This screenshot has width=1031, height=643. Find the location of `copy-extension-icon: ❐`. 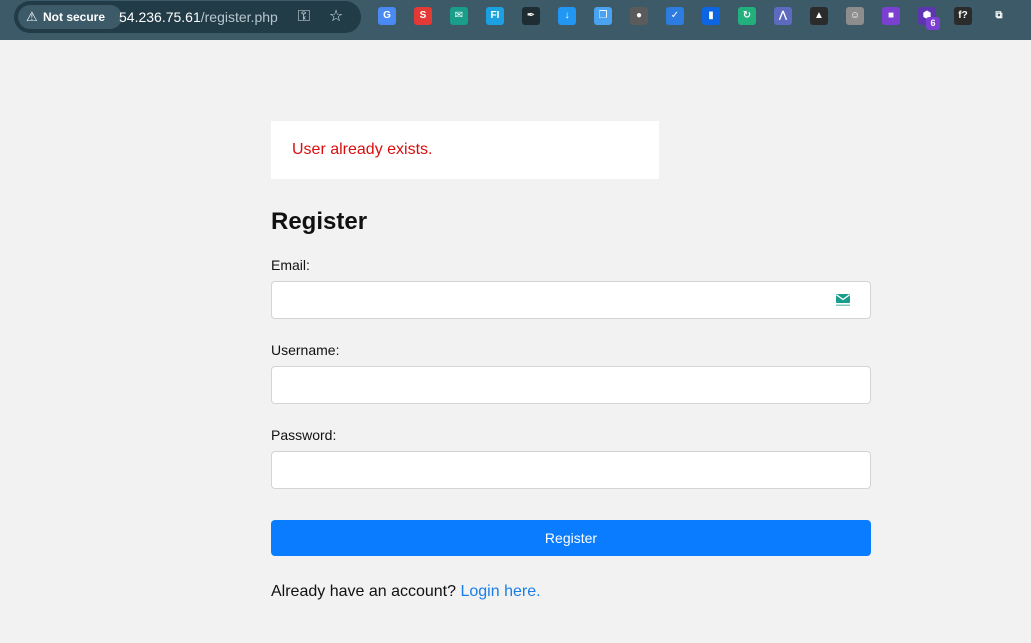

copy-extension-icon: ❐ is located at coordinates (603, 16).